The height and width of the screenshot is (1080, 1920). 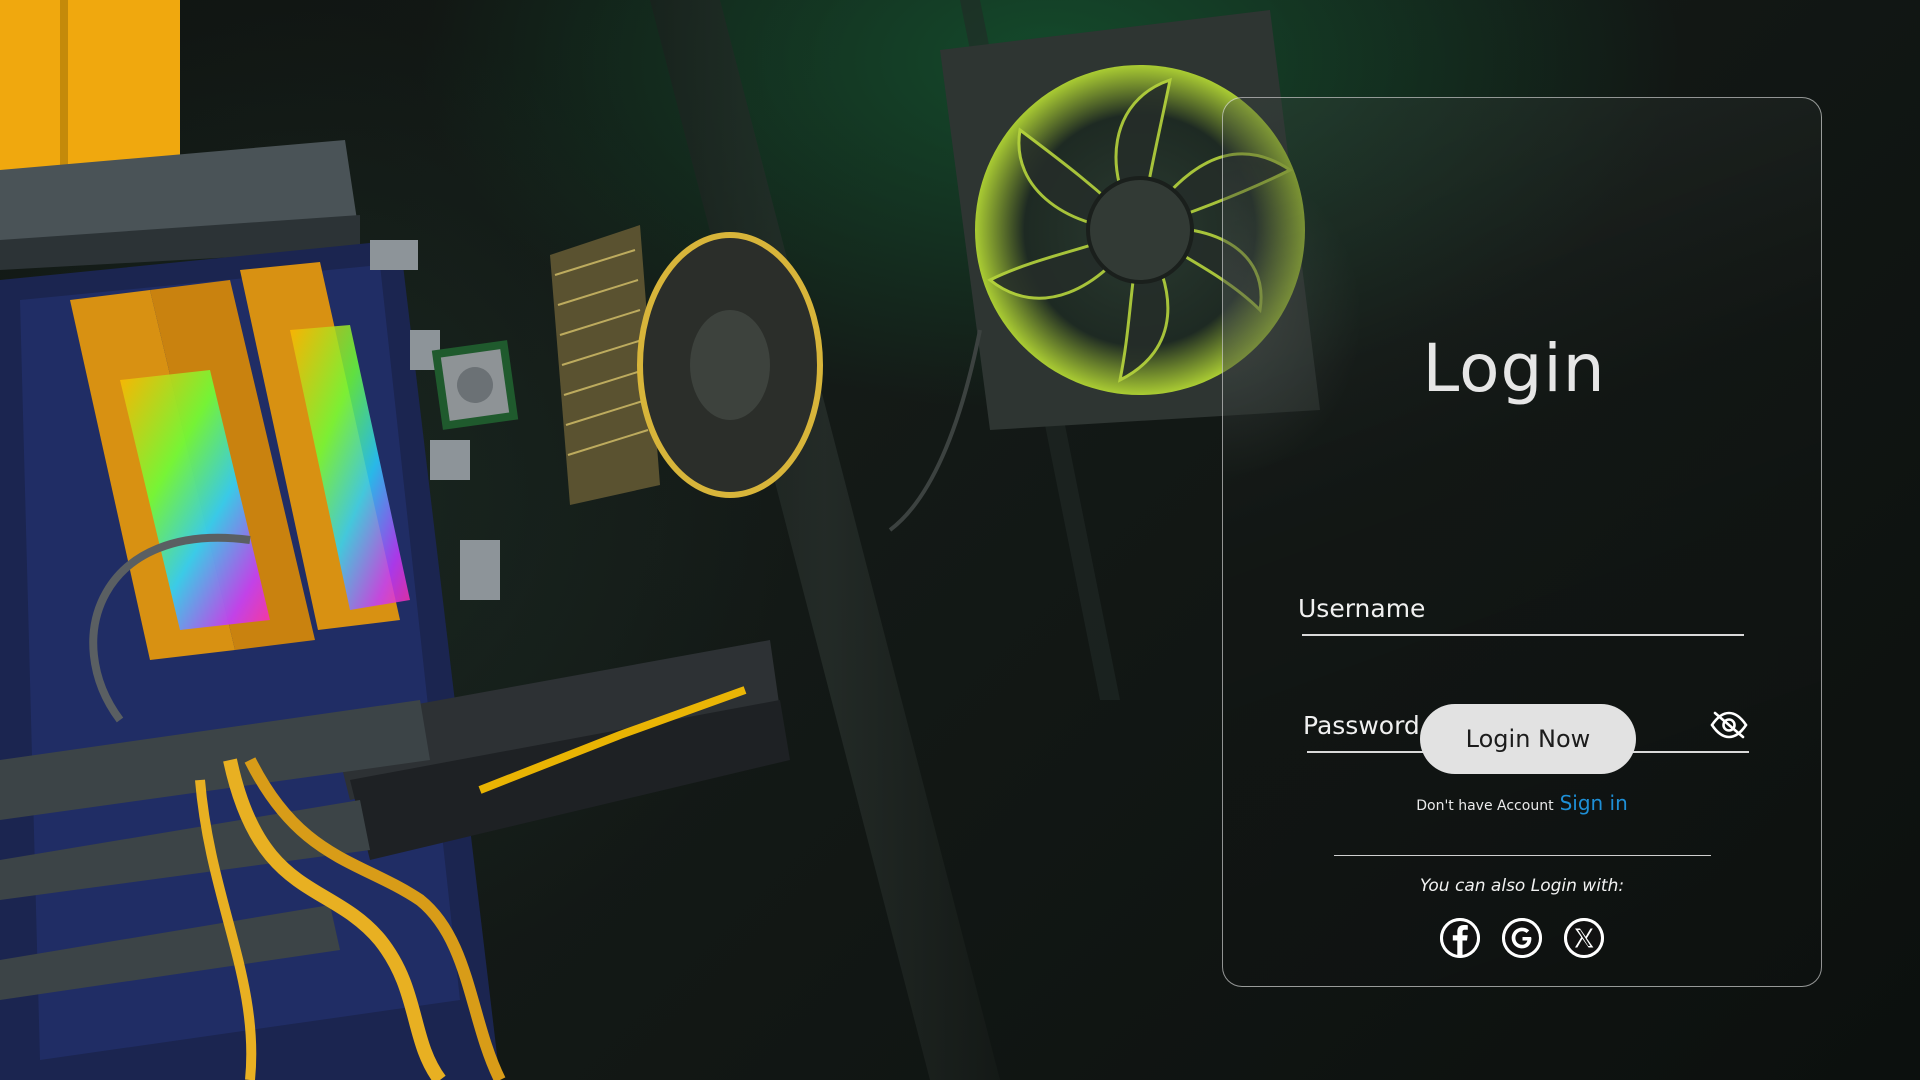 I want to click on login-now-button: Login Now, so click(x=1528, y=739).